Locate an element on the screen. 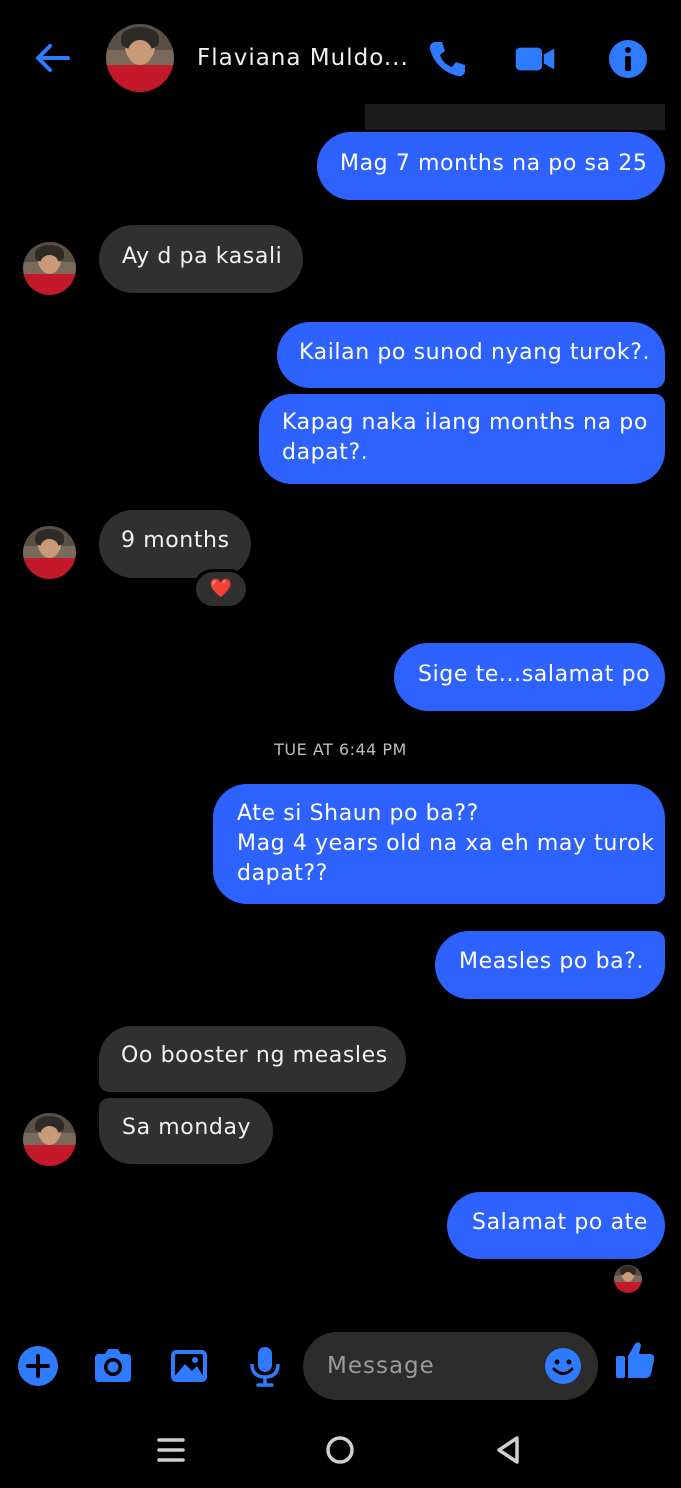 Image resolution: width=681 pixels, height=1488 pixels. recent-apps-icon is located at coordinates (171, 1450).